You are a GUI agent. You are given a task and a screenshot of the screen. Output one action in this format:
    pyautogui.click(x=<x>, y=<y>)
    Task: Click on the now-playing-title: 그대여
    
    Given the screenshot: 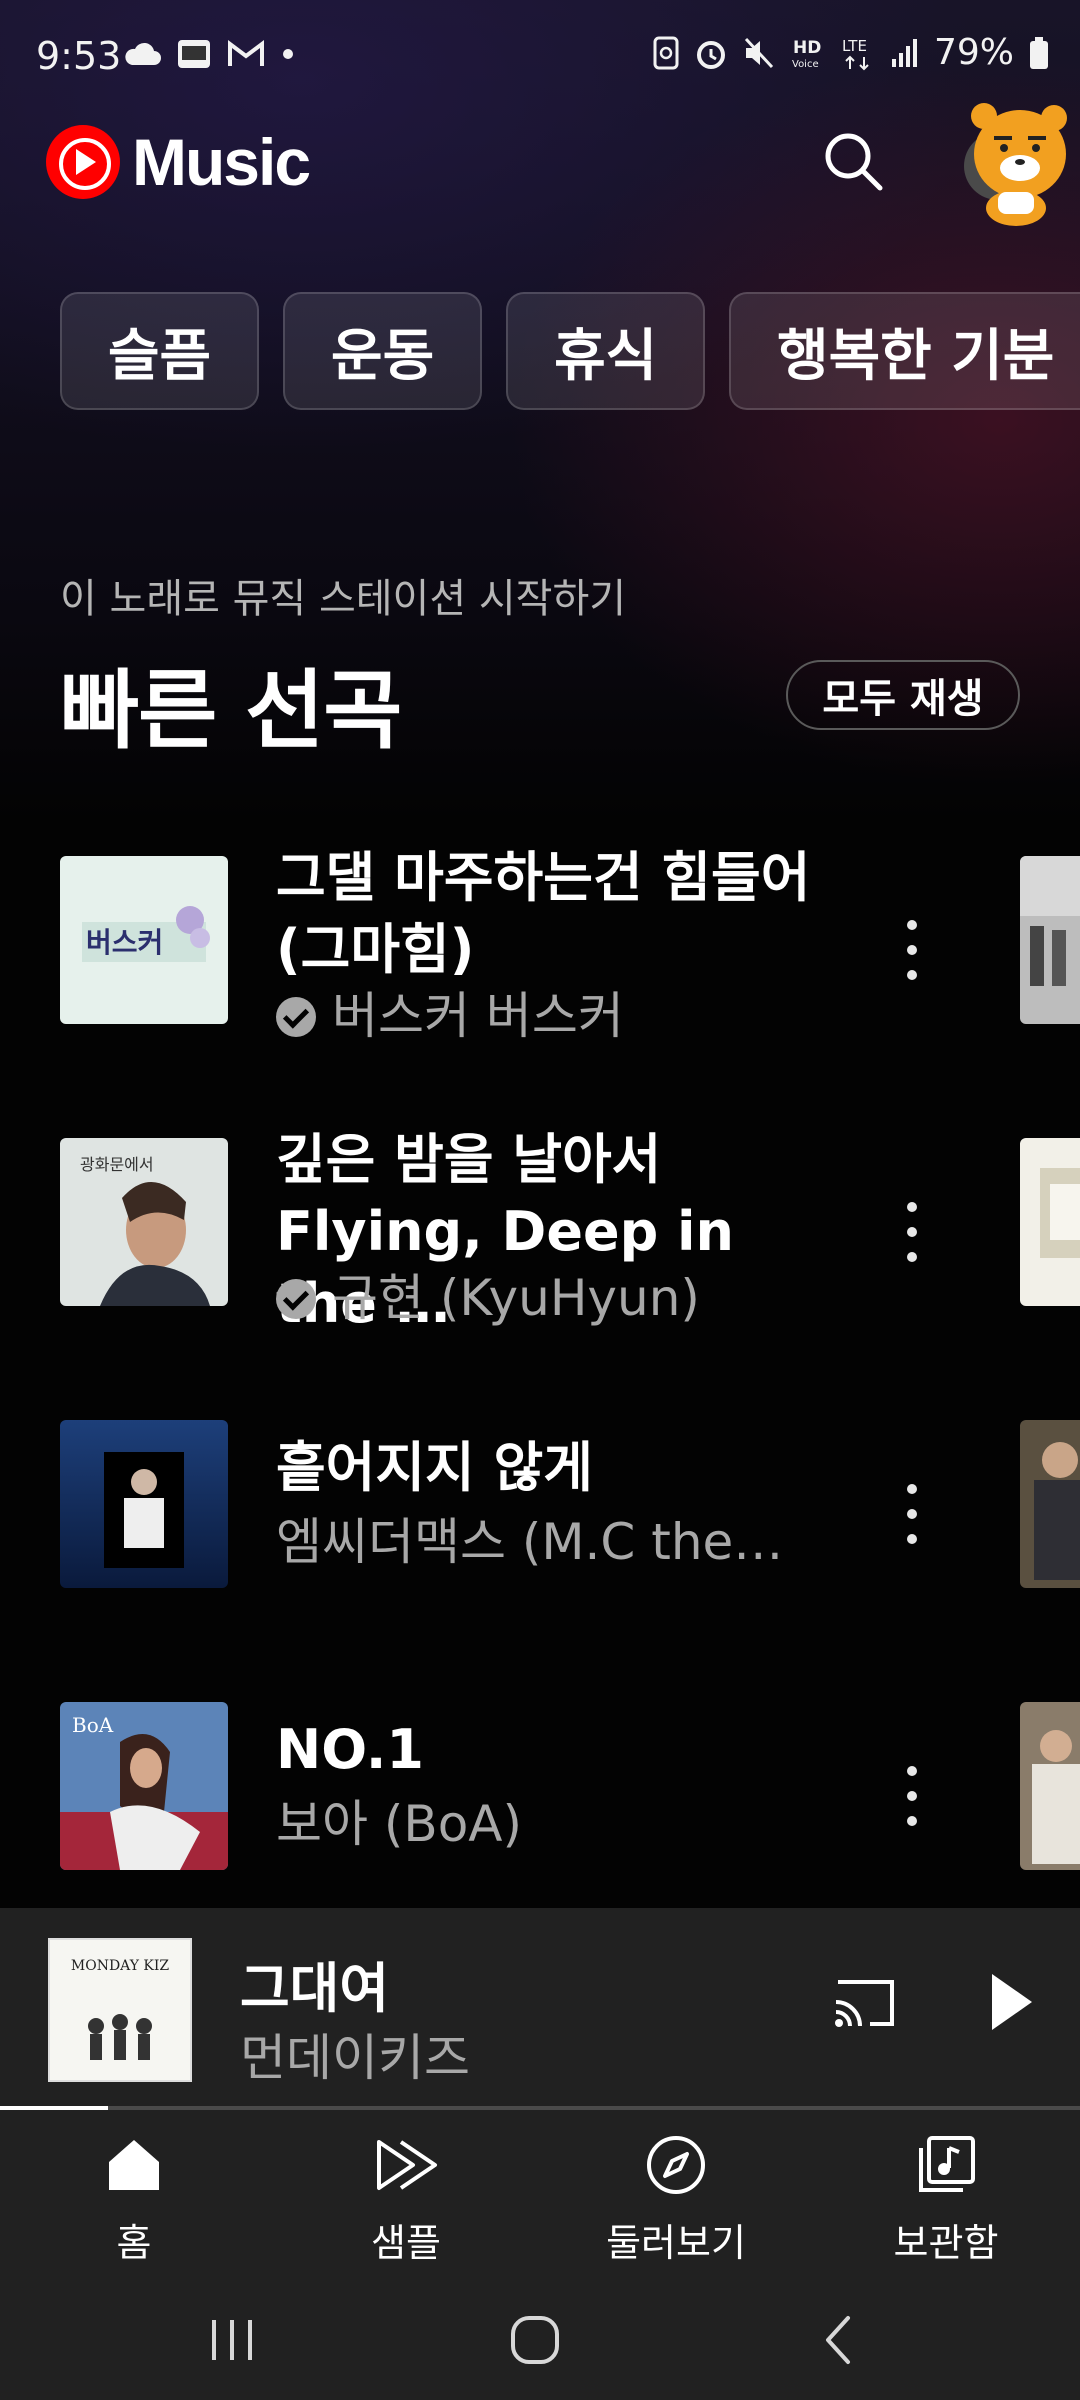 What is the action you would take?
    pyautogui.click(x=315, y=1988)
    